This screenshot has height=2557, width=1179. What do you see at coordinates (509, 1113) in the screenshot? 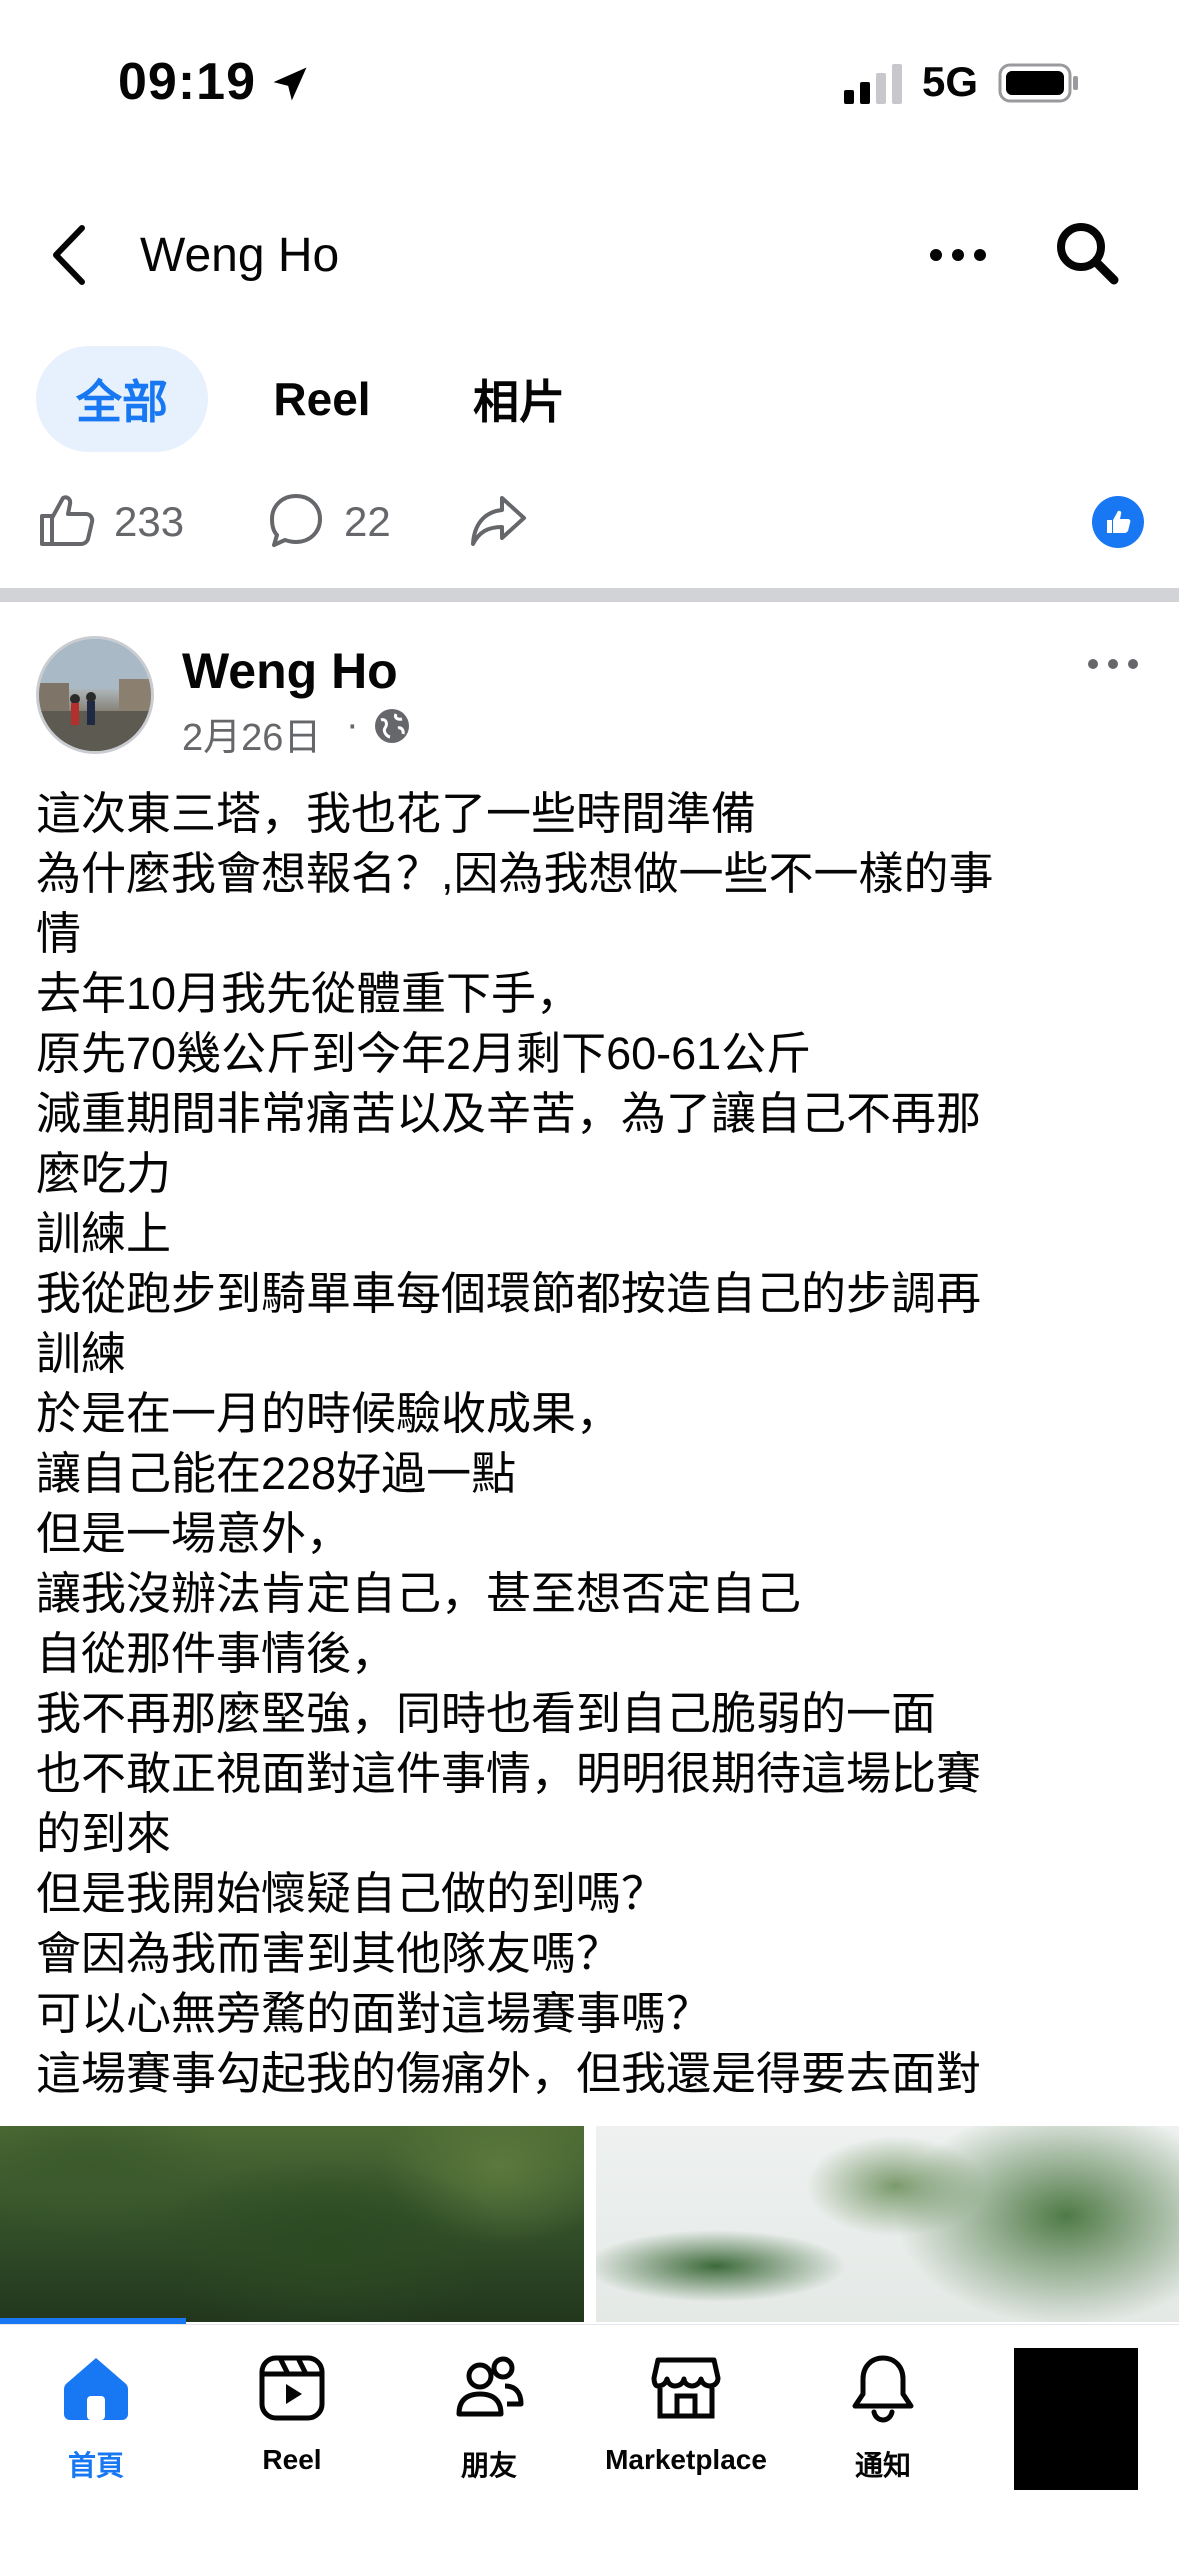
I see `post-line: 減重期間非常痛苦以及辛苦，為了讓自己不再那` at bounding box center [509, 1113].